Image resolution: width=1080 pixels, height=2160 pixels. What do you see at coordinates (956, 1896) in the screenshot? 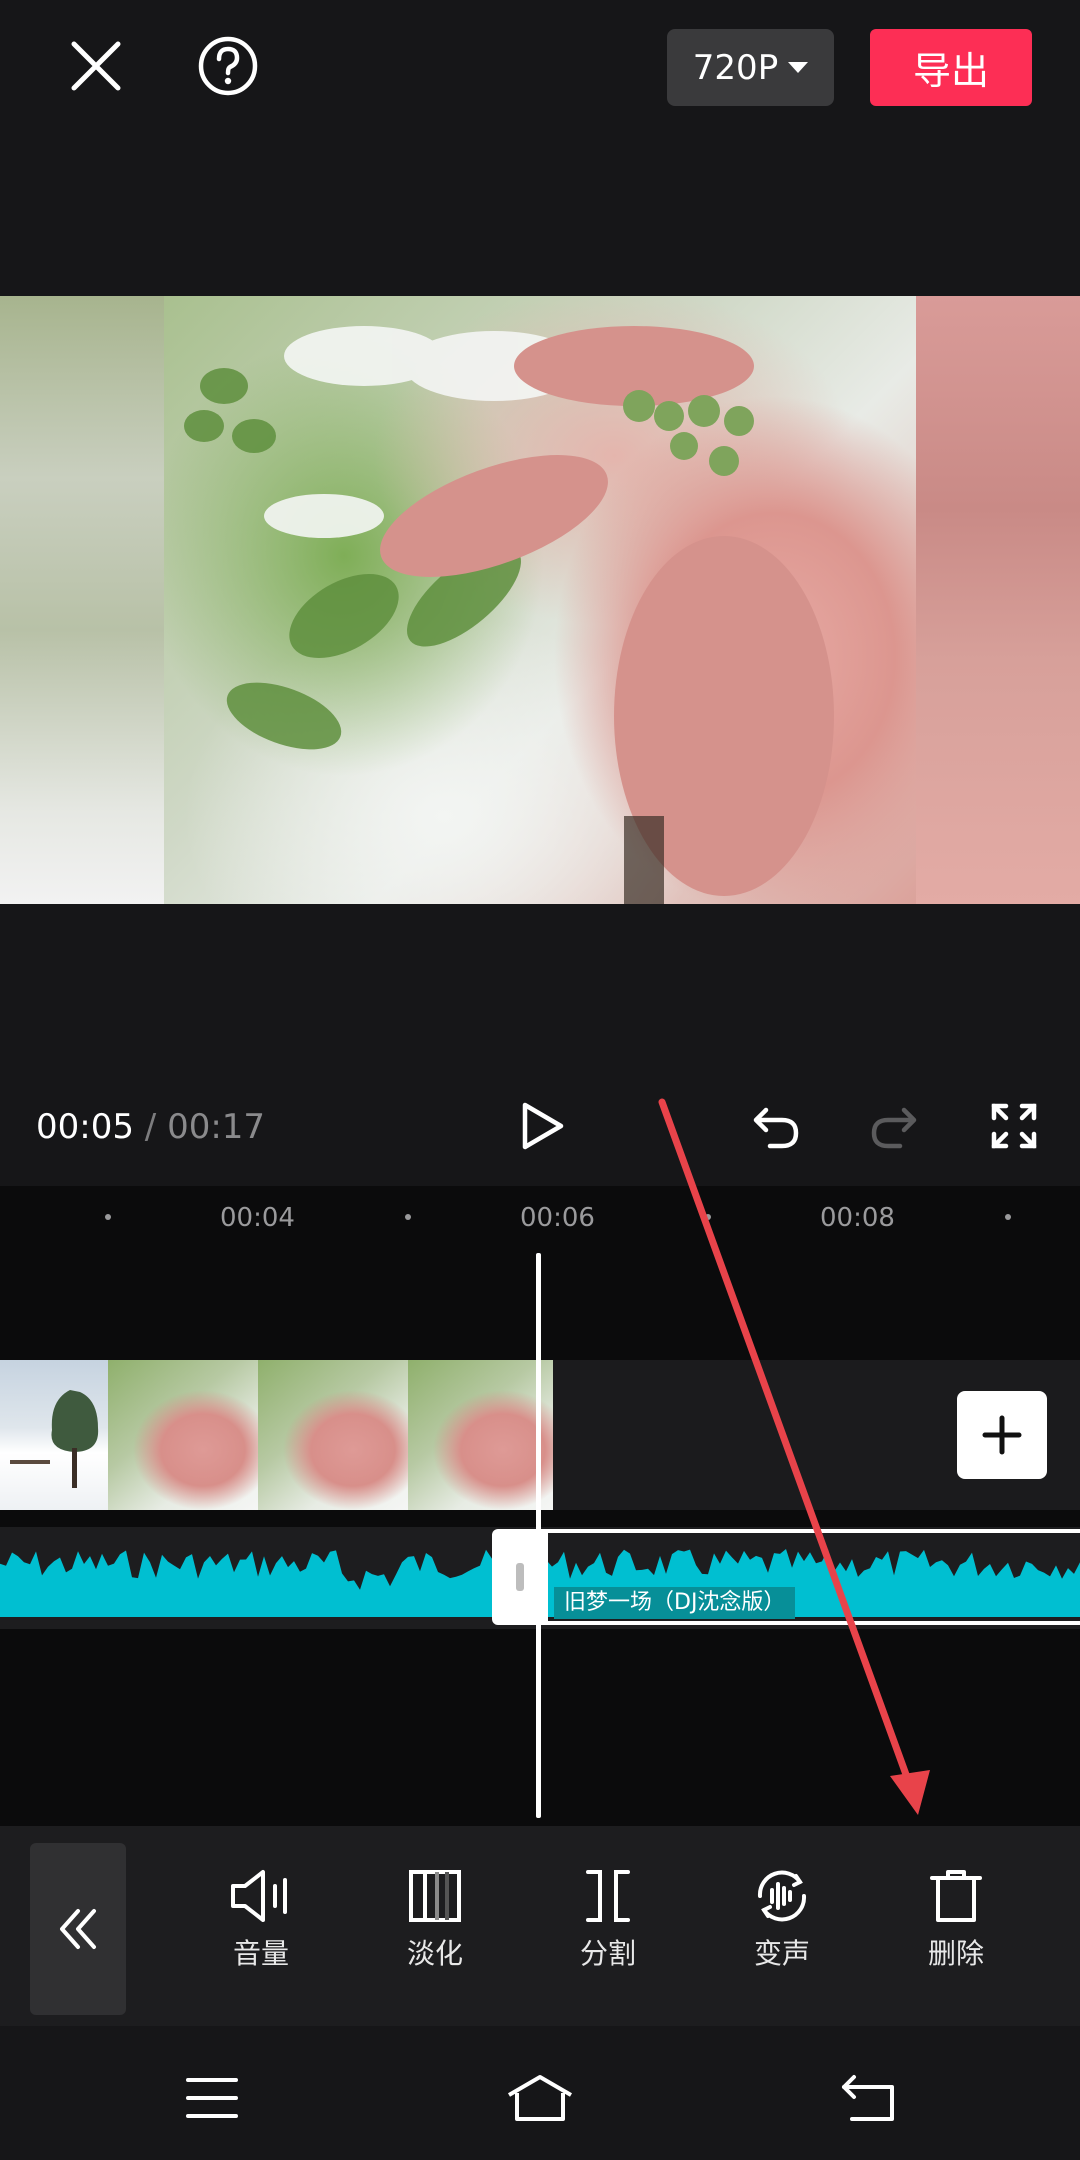
I see `delete-icon` at bounding box center [956, 1896].